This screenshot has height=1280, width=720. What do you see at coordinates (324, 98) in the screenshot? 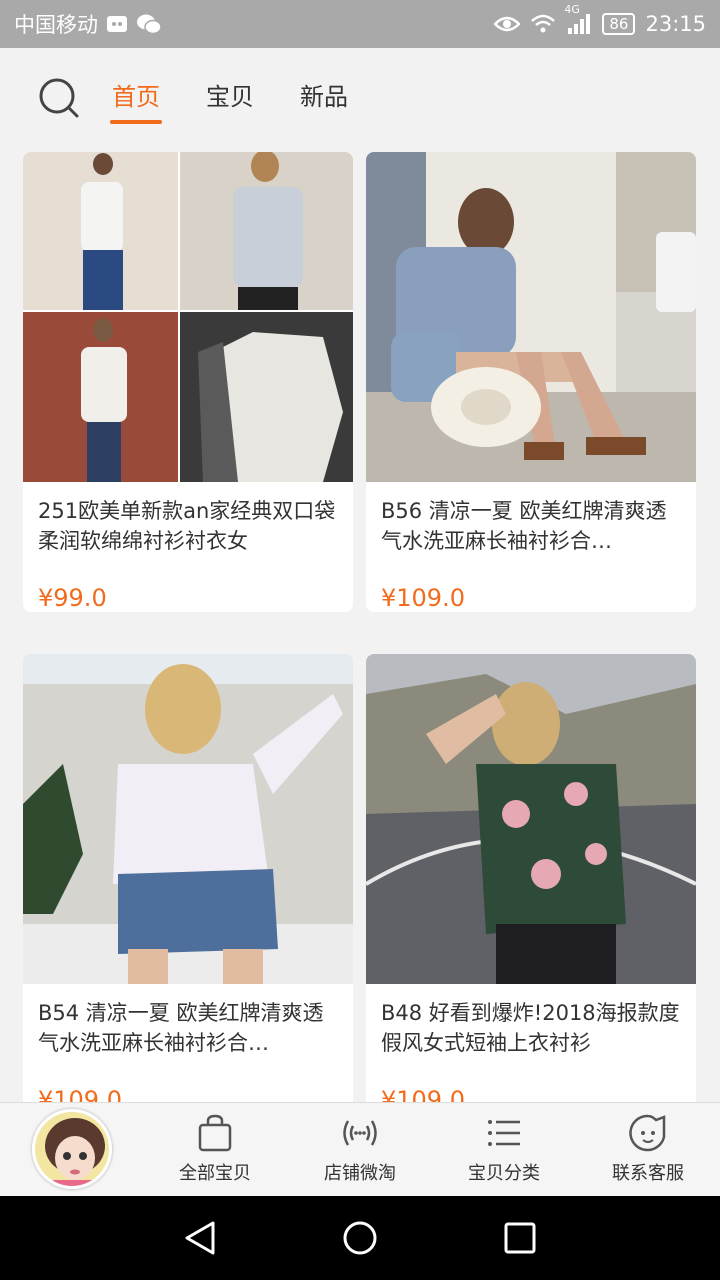
I see `tab-new: 新品` at bounding box center [324, 98].